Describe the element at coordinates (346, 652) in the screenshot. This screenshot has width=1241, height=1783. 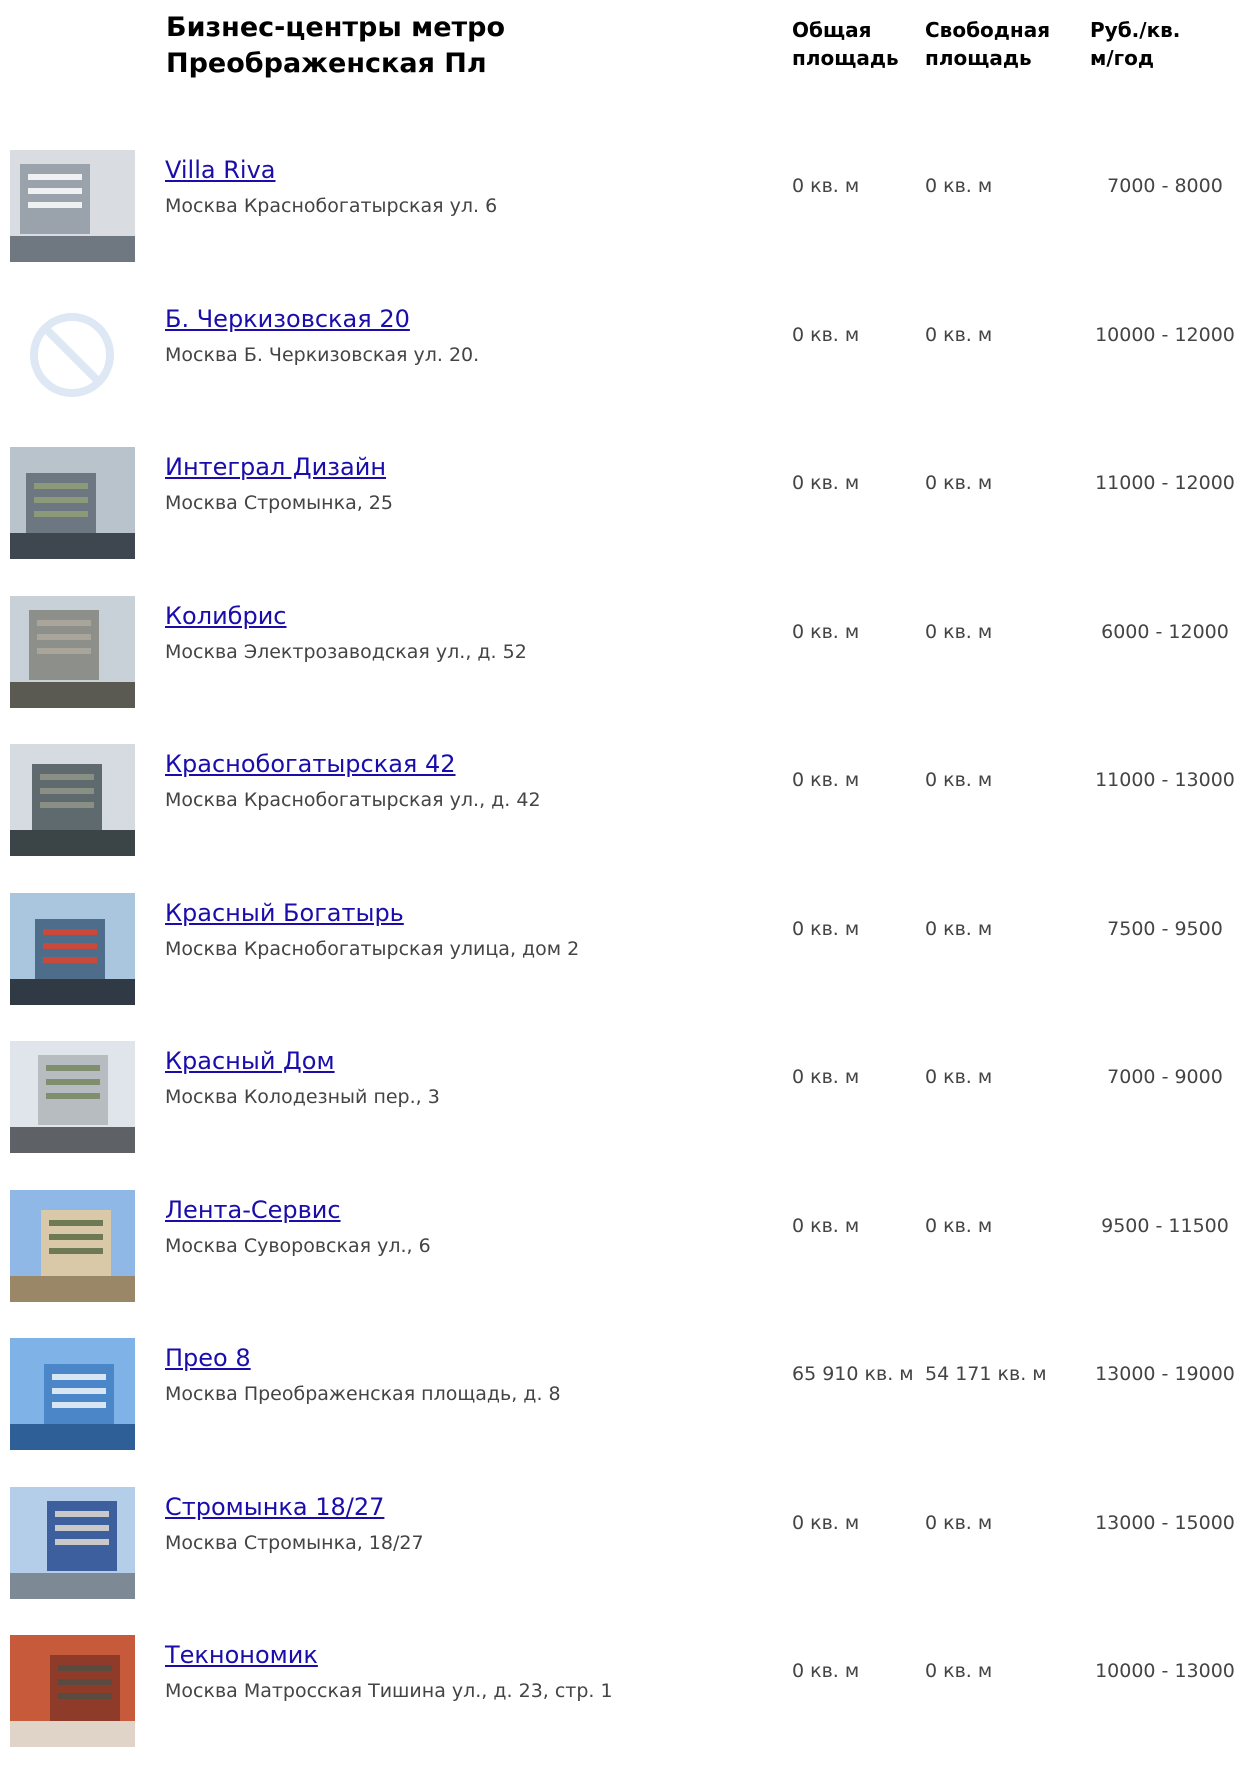
I see `business-center-address: Москва Электрозаводская ул., д. 52` at that location.